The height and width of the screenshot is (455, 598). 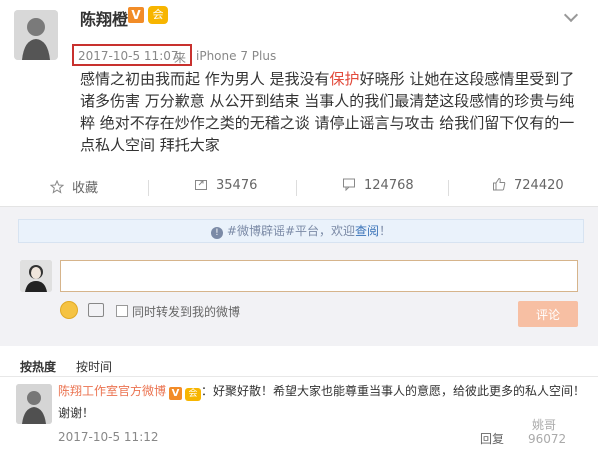 What do you see at coordinates (180, 58) in the screenshot?
I see `source-prefix: 来` at bounding box center [180, 58].